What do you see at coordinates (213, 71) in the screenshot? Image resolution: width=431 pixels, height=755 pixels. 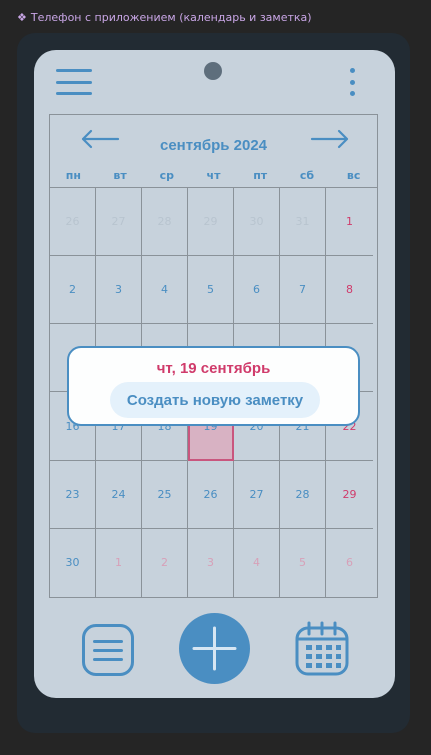 I see `camera-icon` at bounding box center [213, 71].